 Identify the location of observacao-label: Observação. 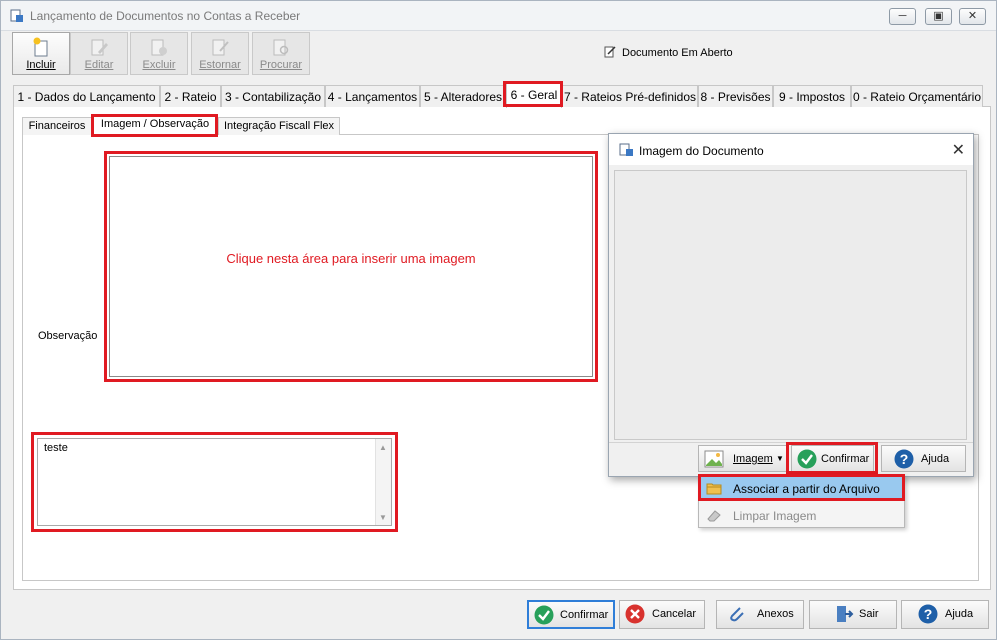
(68, 336).